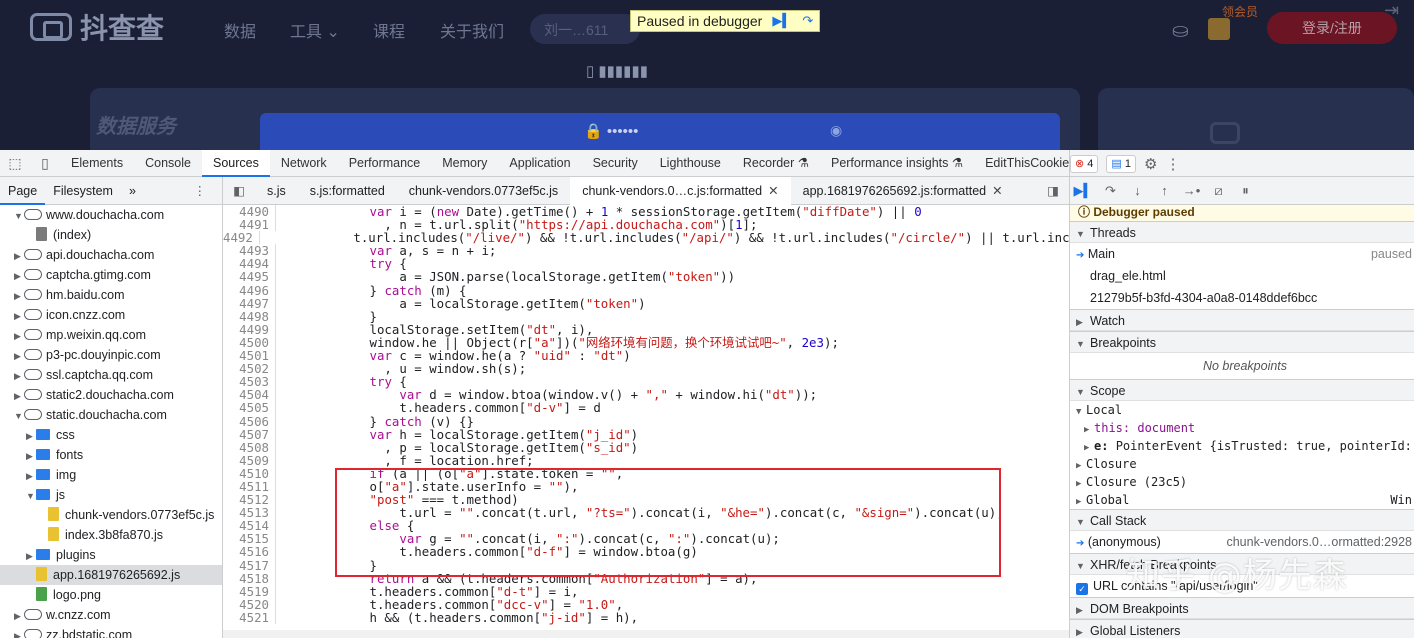  Describe the element at coordinates (385, 163) in the screenshot. I see `tab-performance: Performance` at that location.